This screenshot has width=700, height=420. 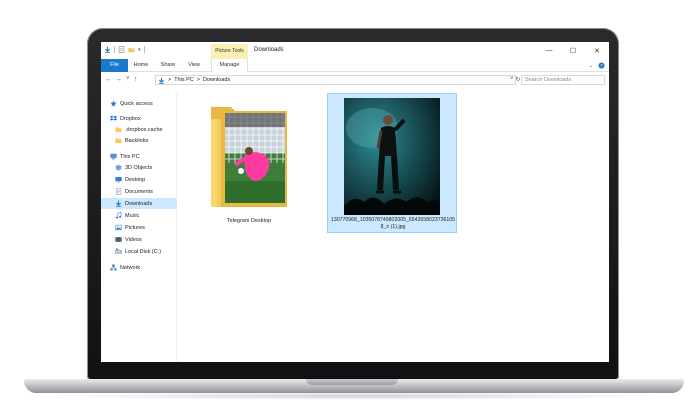 I want to click on ribbon-right-controls: ⌄ ?, so click(x=597, y=65).